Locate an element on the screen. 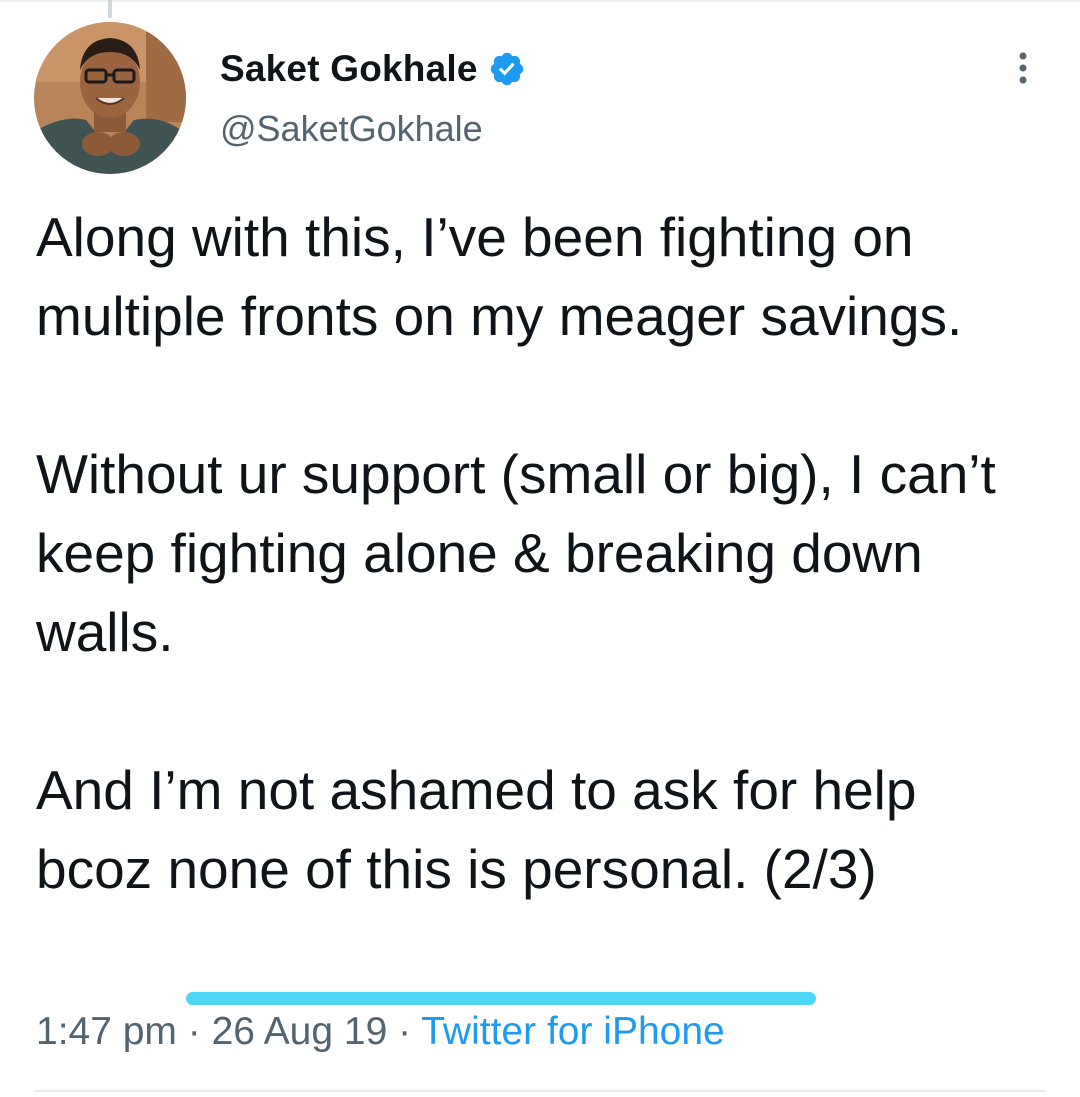 This screenshot has height=1097, width=1080. top-divider is located at coordinates (540, 1).